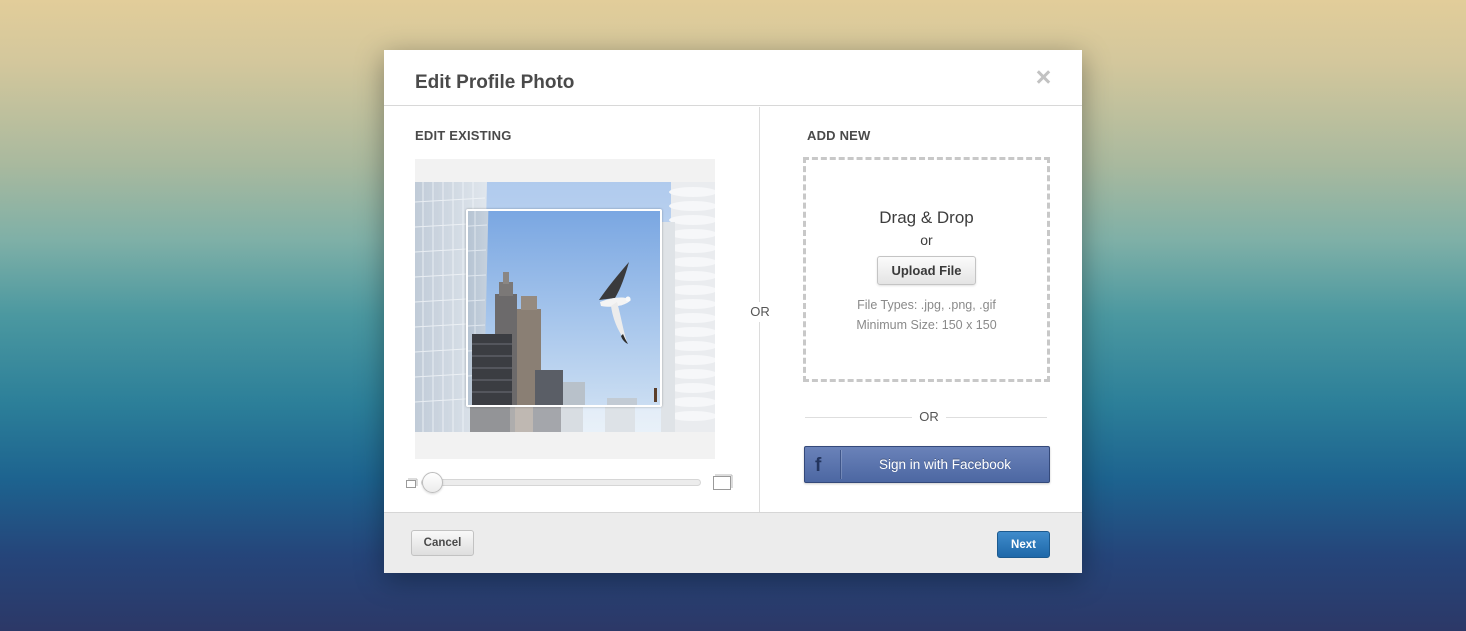 The height and width of the screenshot is (631, 1466). I want to click on minimum-size-text: Minimum Size: 150 x 150, so click(926, 325).